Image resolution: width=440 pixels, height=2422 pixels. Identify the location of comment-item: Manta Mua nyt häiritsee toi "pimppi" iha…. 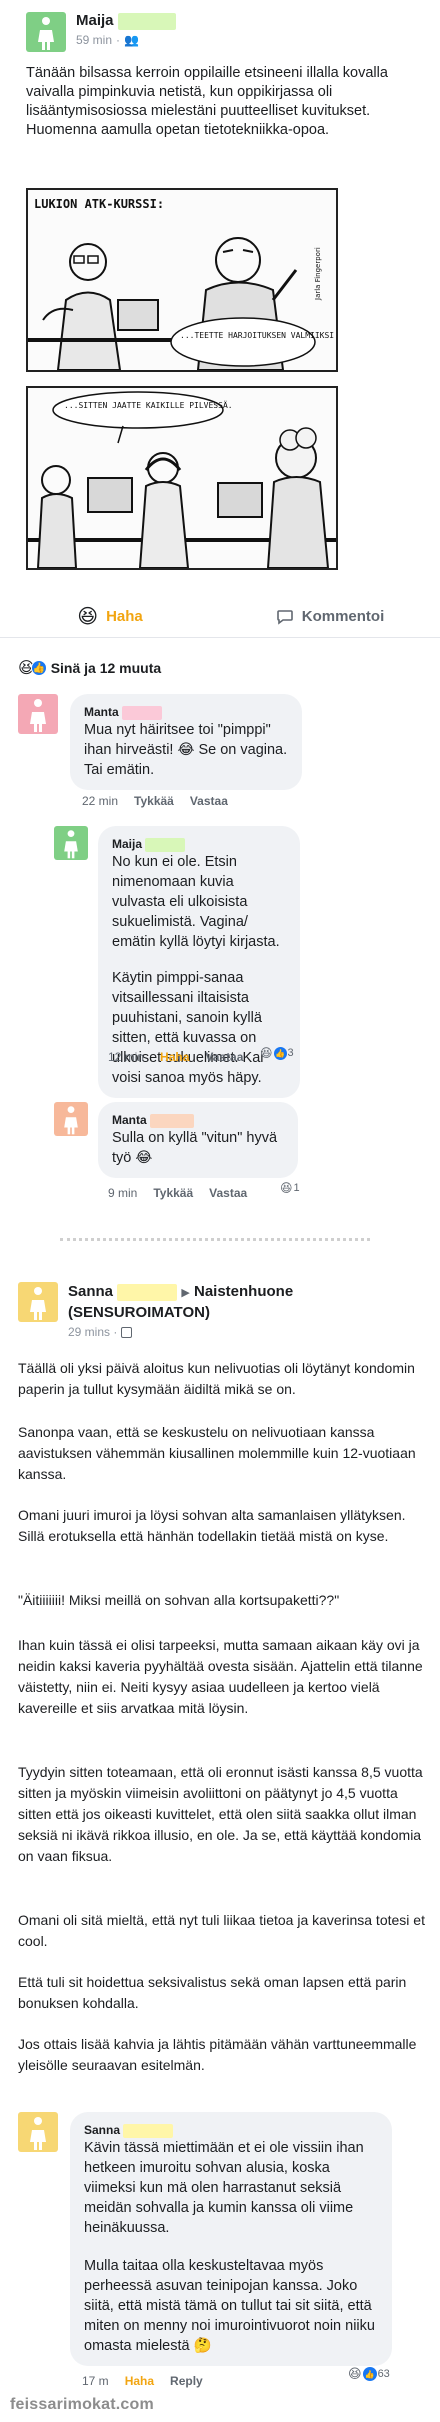
(160, 742).